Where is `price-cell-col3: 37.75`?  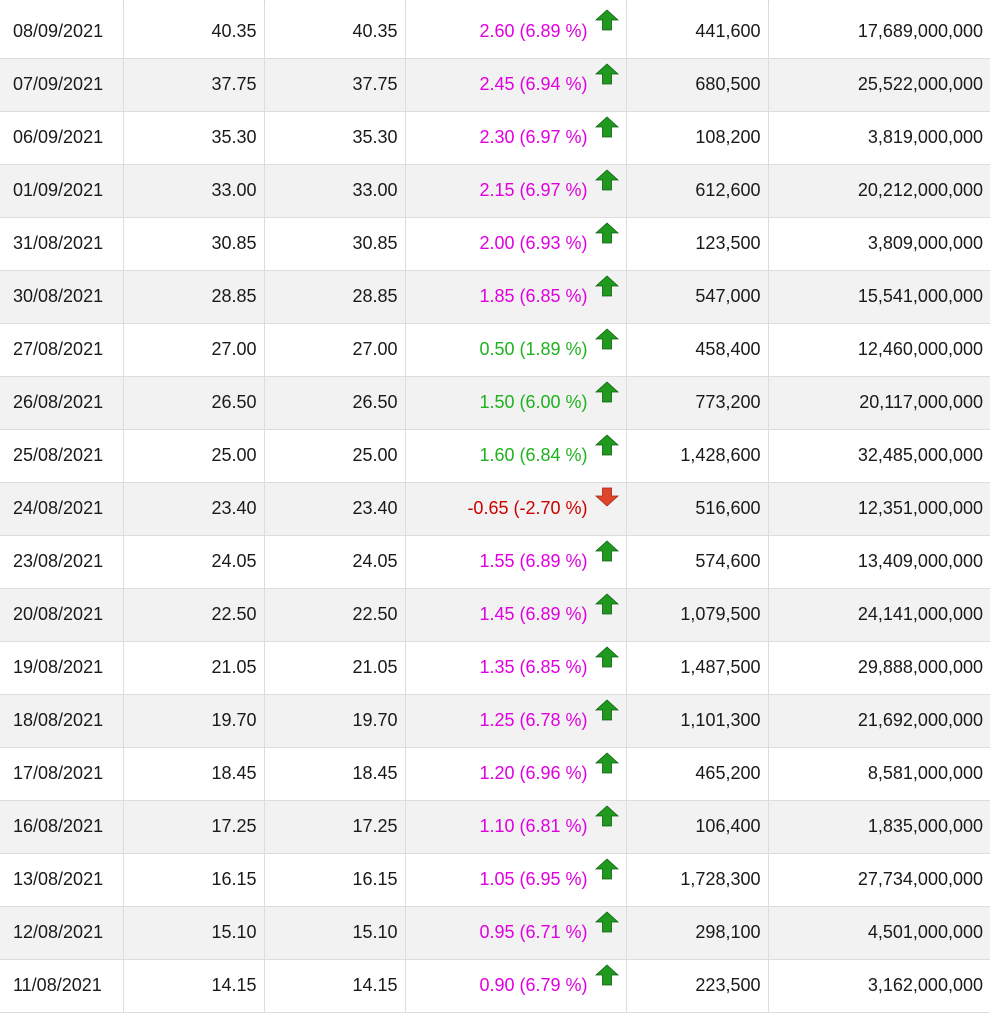 price-cell-col3: 37.75 is located at coordinates (335, 85).